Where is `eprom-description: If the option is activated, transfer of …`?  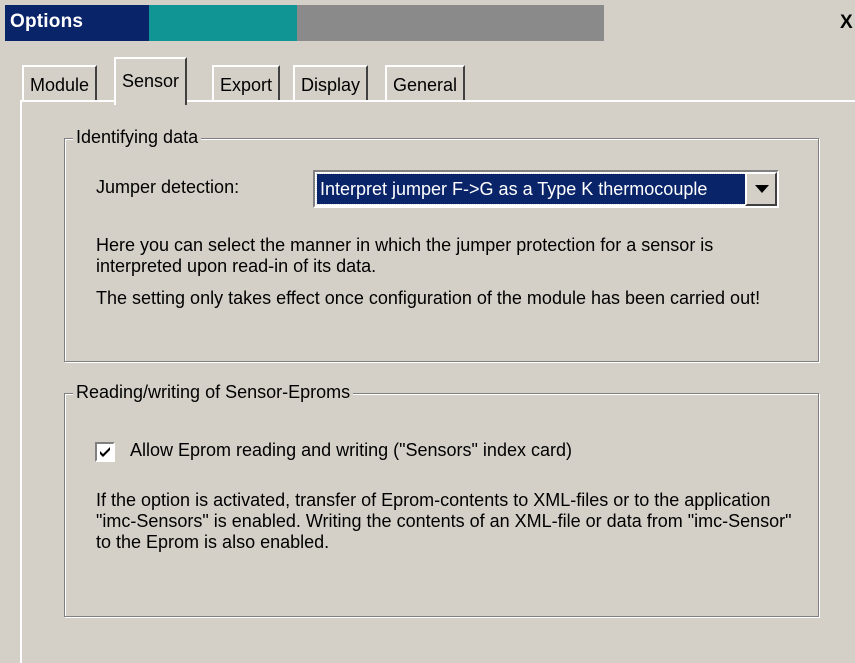
eprom-description: If the option is activated, transfer of … is located at coordinates (444, 521).